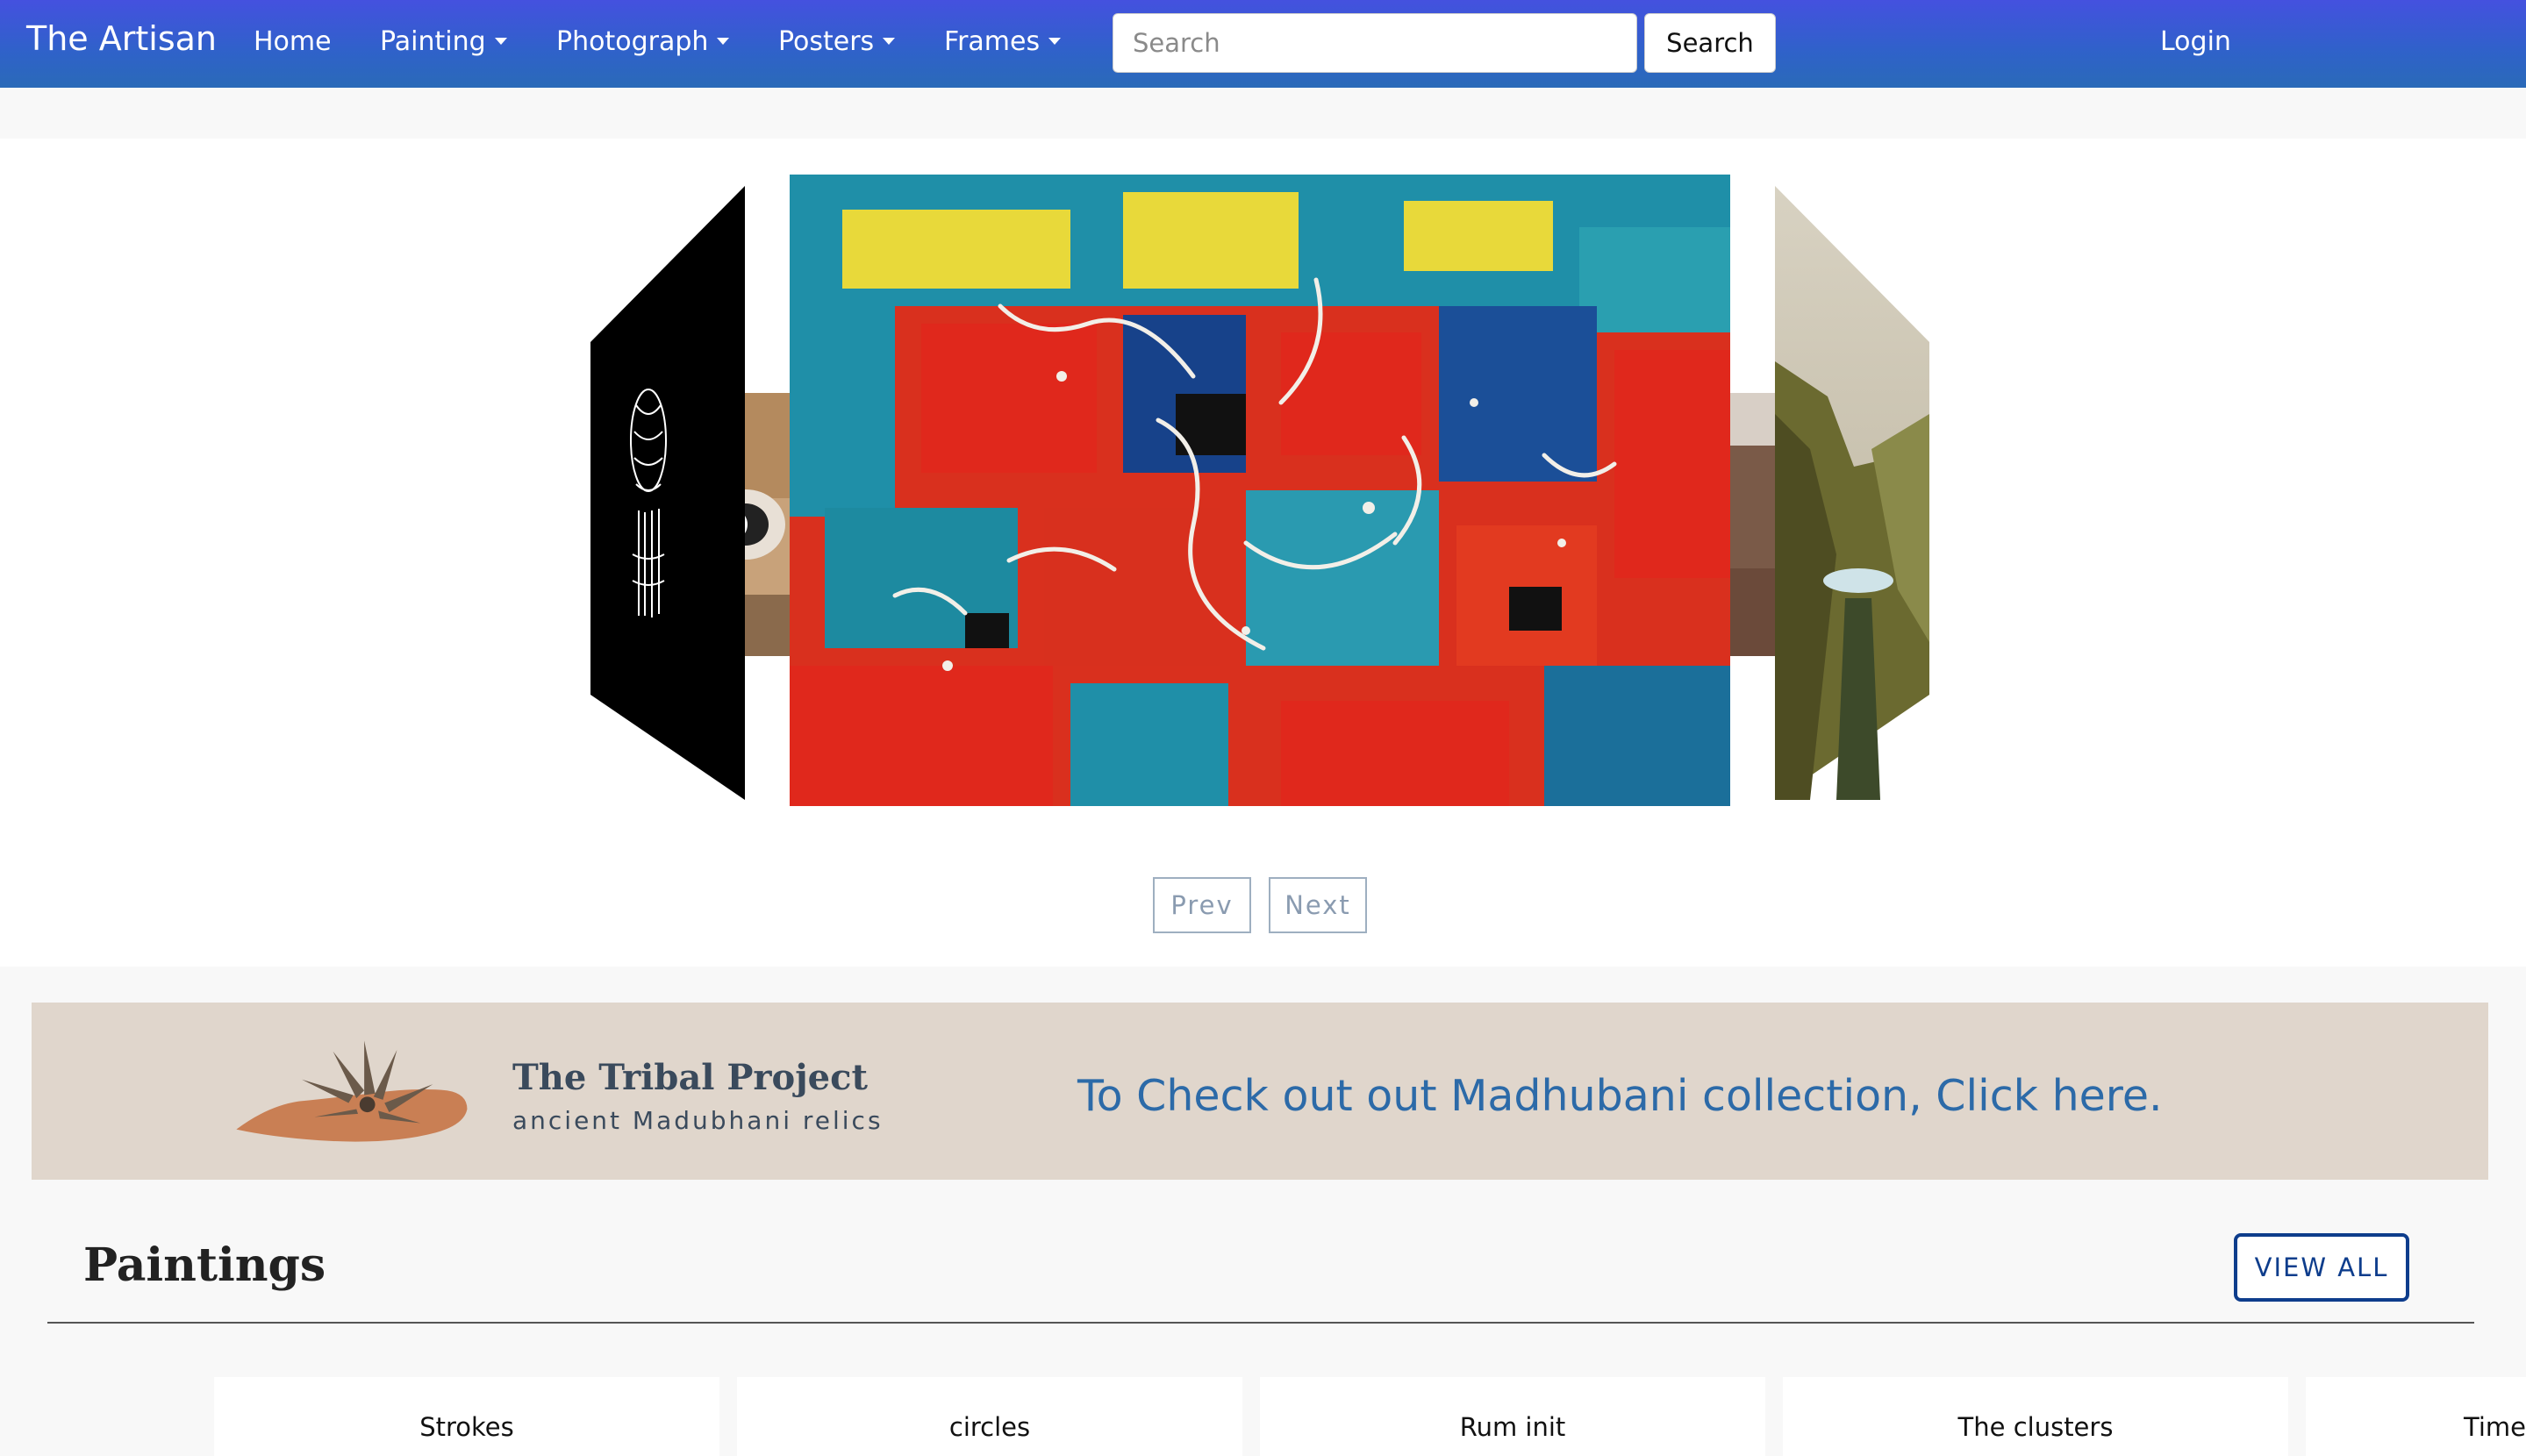 This screenshot has height=1456, width=2526. I want to click on painting-card: circles, so click(990, 1416).